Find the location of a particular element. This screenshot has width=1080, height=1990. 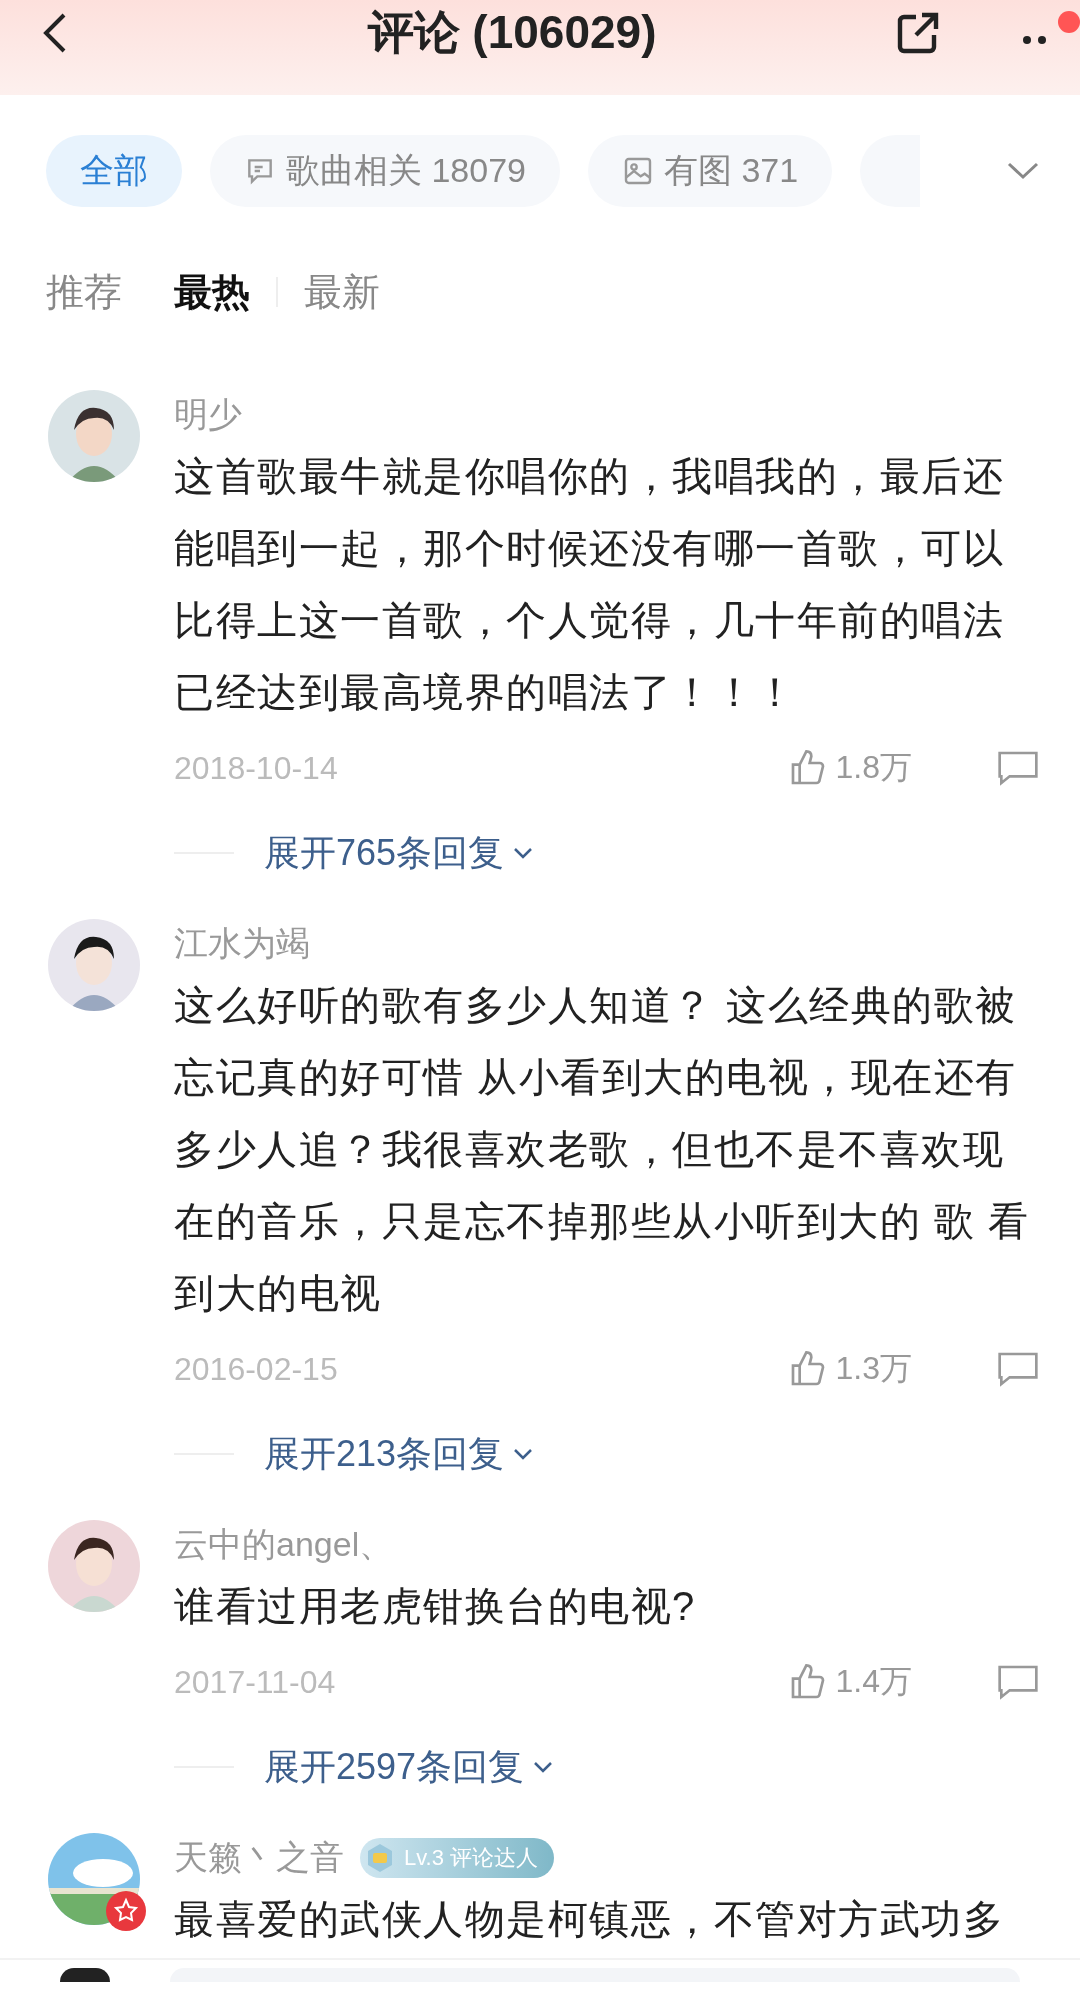

expand-replies-link: 展开765条回复 is located at coordinates (399, 853).